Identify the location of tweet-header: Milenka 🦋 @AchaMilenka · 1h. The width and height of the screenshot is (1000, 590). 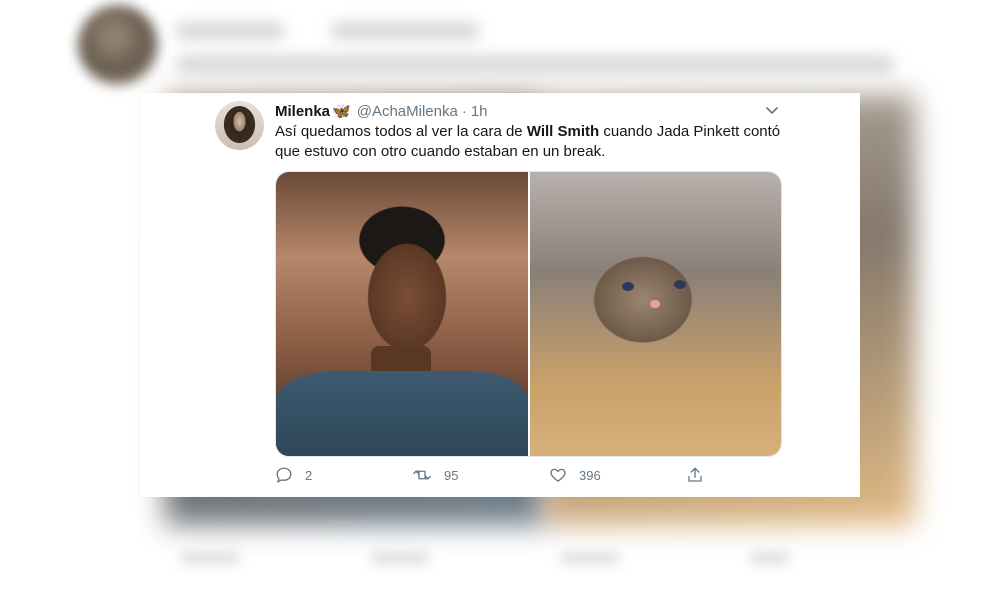
(381, 111).